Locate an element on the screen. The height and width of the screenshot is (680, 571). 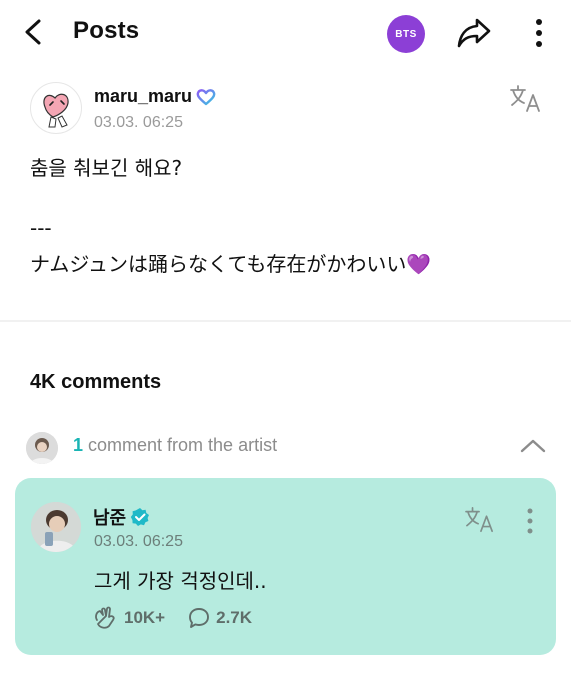
collapse-button is located at coordinates (533, 446).